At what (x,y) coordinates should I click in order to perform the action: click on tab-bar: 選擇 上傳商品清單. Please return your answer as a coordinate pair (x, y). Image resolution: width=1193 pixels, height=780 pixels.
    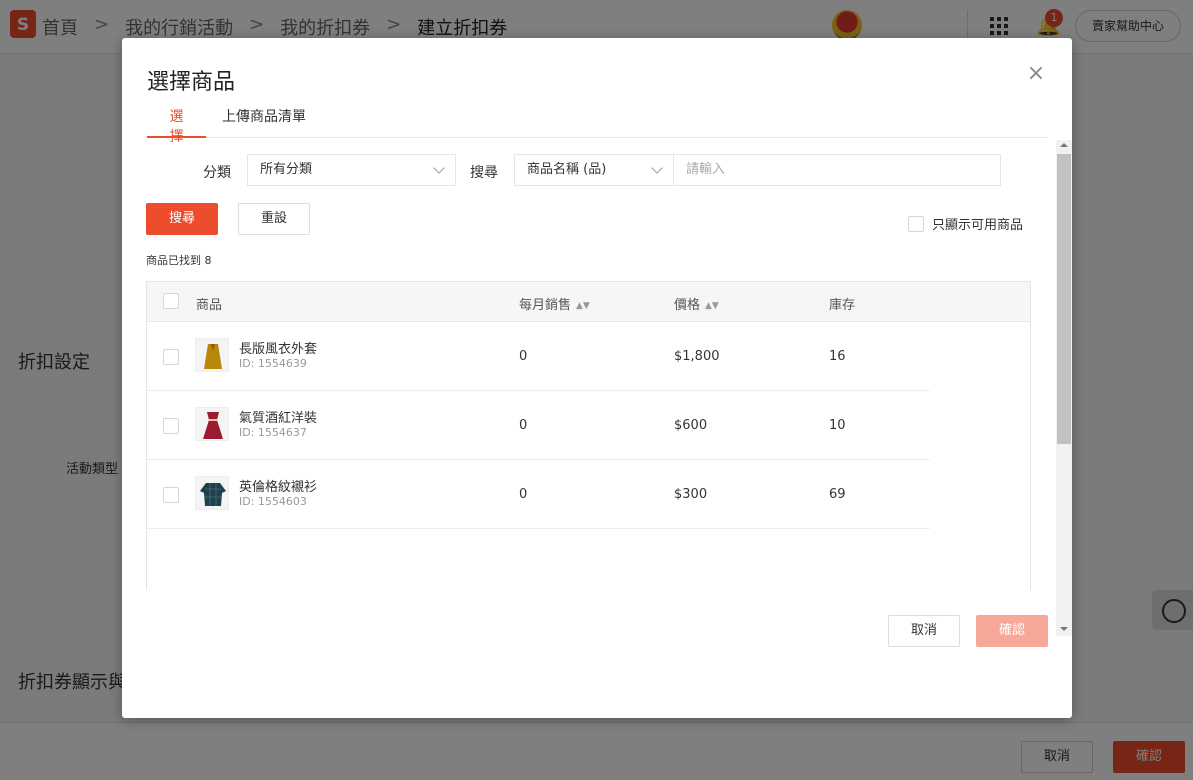
    Looking at the image, I should click on (597, 122).